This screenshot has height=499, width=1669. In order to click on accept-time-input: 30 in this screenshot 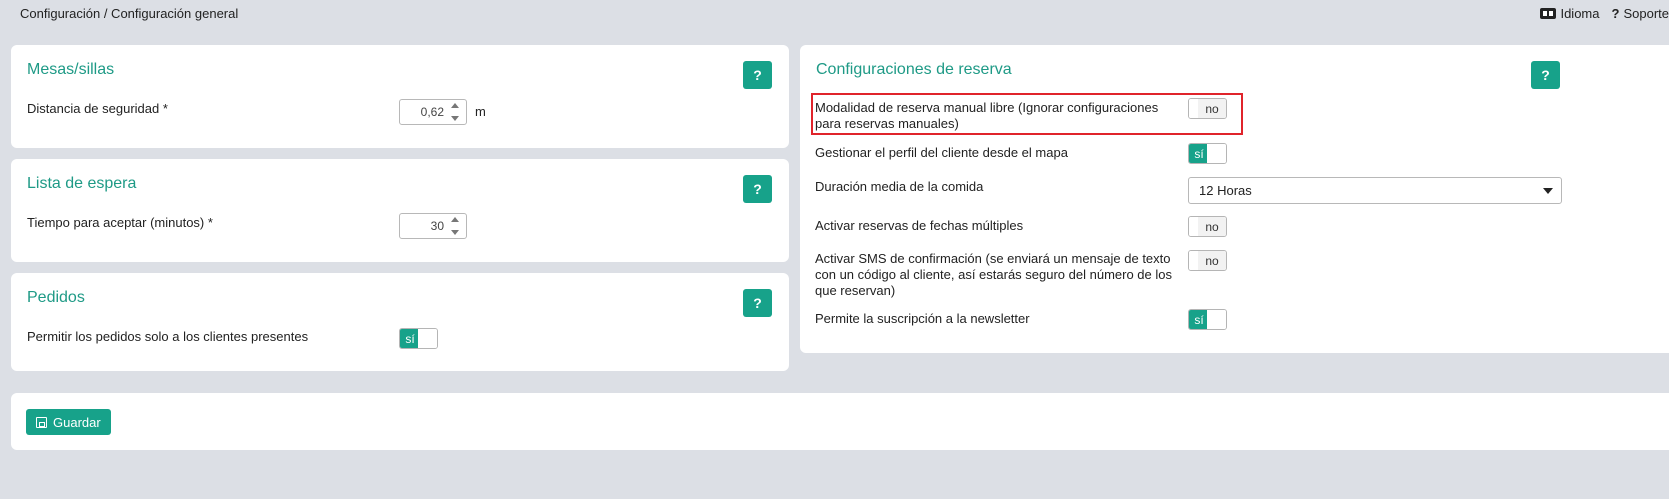, I will do `click(433, 226)`.